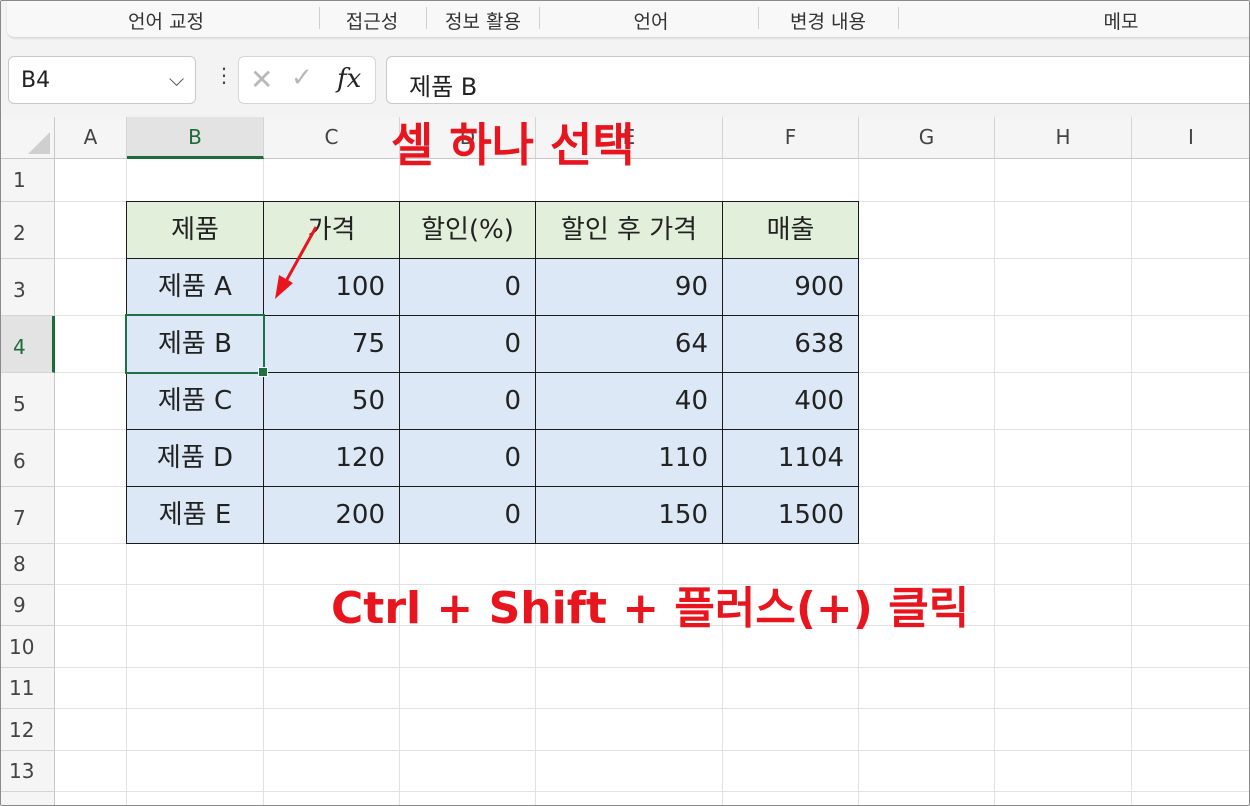 This screenshot has height=806, width=1250. What do you see at coordinates (817, 80) in the screenshot?
I see `formula-input: 제품 B` at bounding box center [817, 80].